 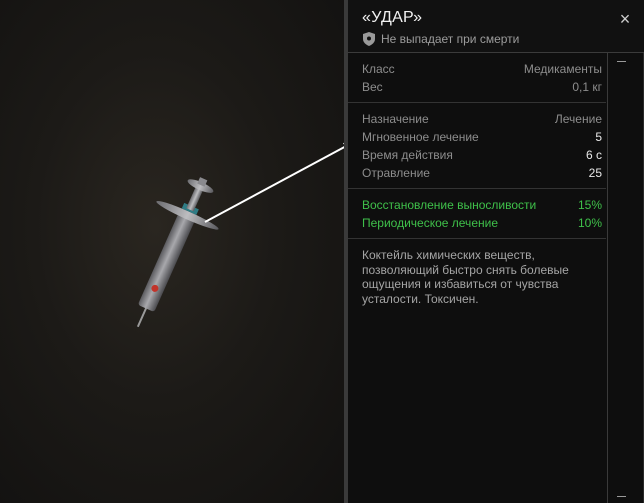 What do you see at coordinates (369, 39) in the screenshot?
I see `shield-icon` at bounding box center [369, 39].